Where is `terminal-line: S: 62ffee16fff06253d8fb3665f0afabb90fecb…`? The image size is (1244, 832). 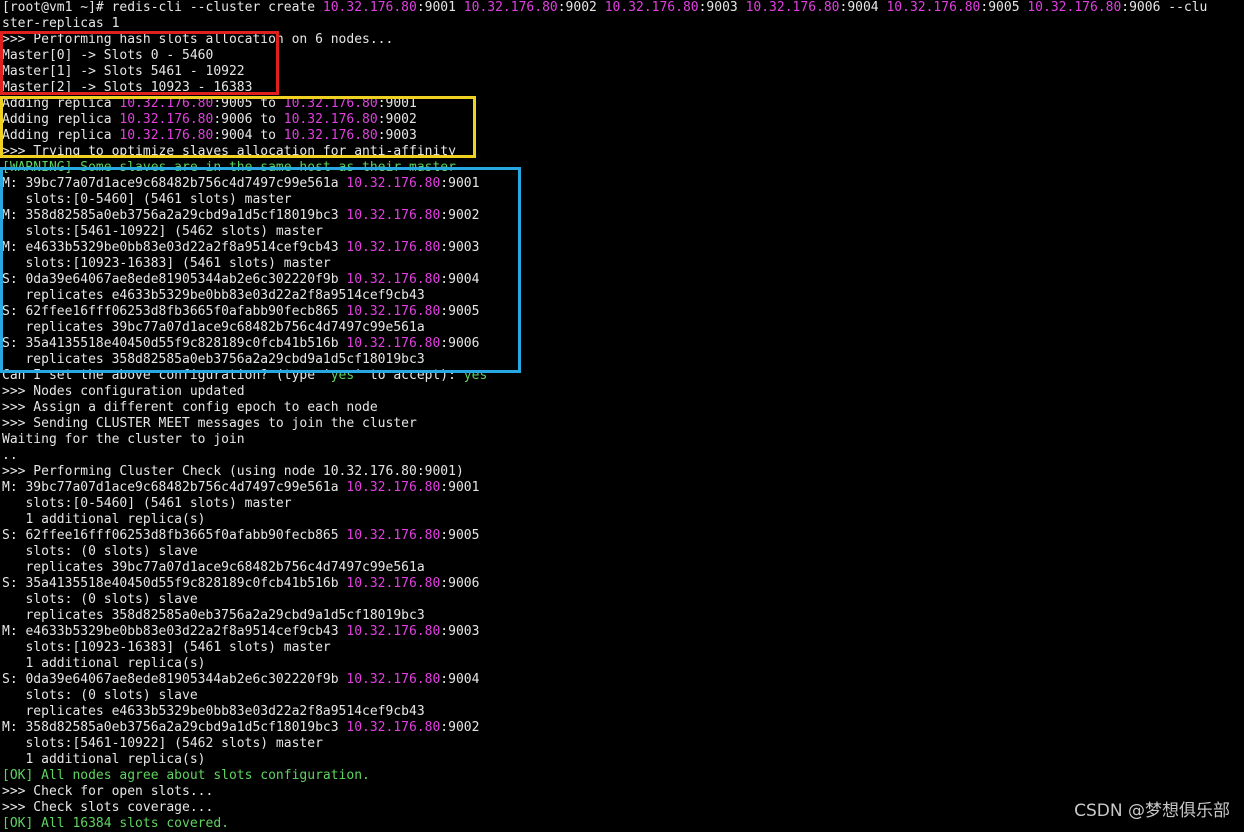 terminal-line: S: 62ffee16fff06253d8fb3665f0afabb90fecb… is located at coordinates (622, 536).